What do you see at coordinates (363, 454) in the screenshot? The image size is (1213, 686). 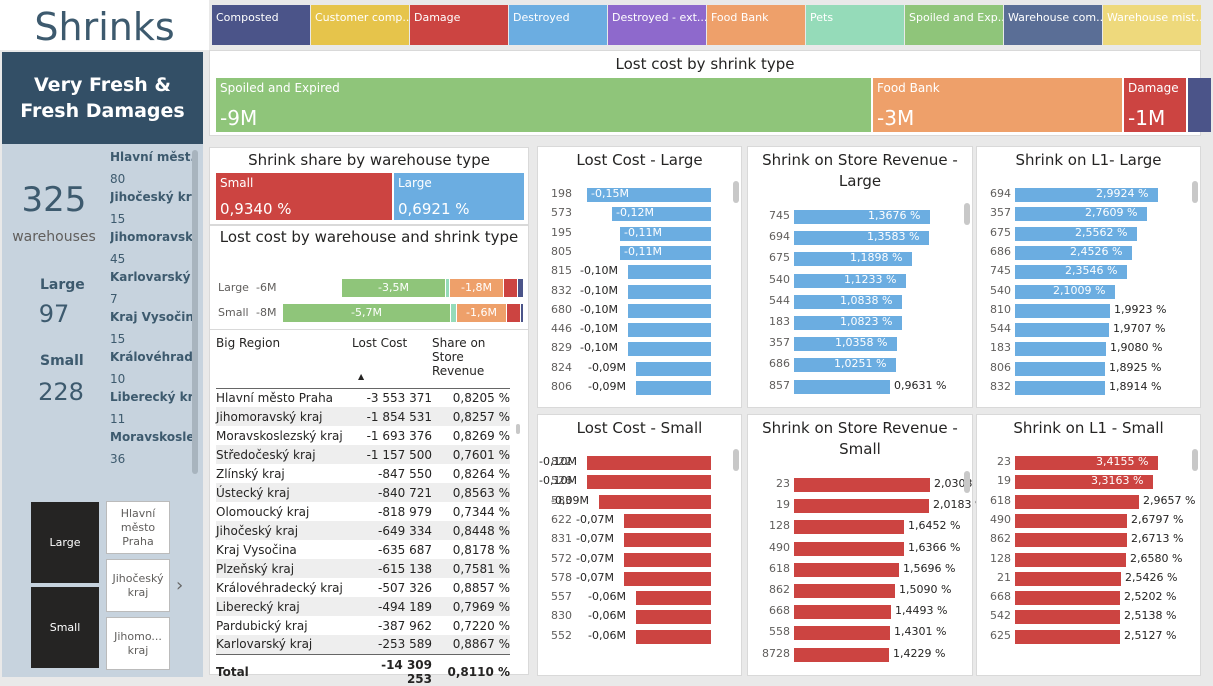 I see `table-row: Středočeský kraj -1 157 500 0,7601 %` at bounding box center [363, 454].